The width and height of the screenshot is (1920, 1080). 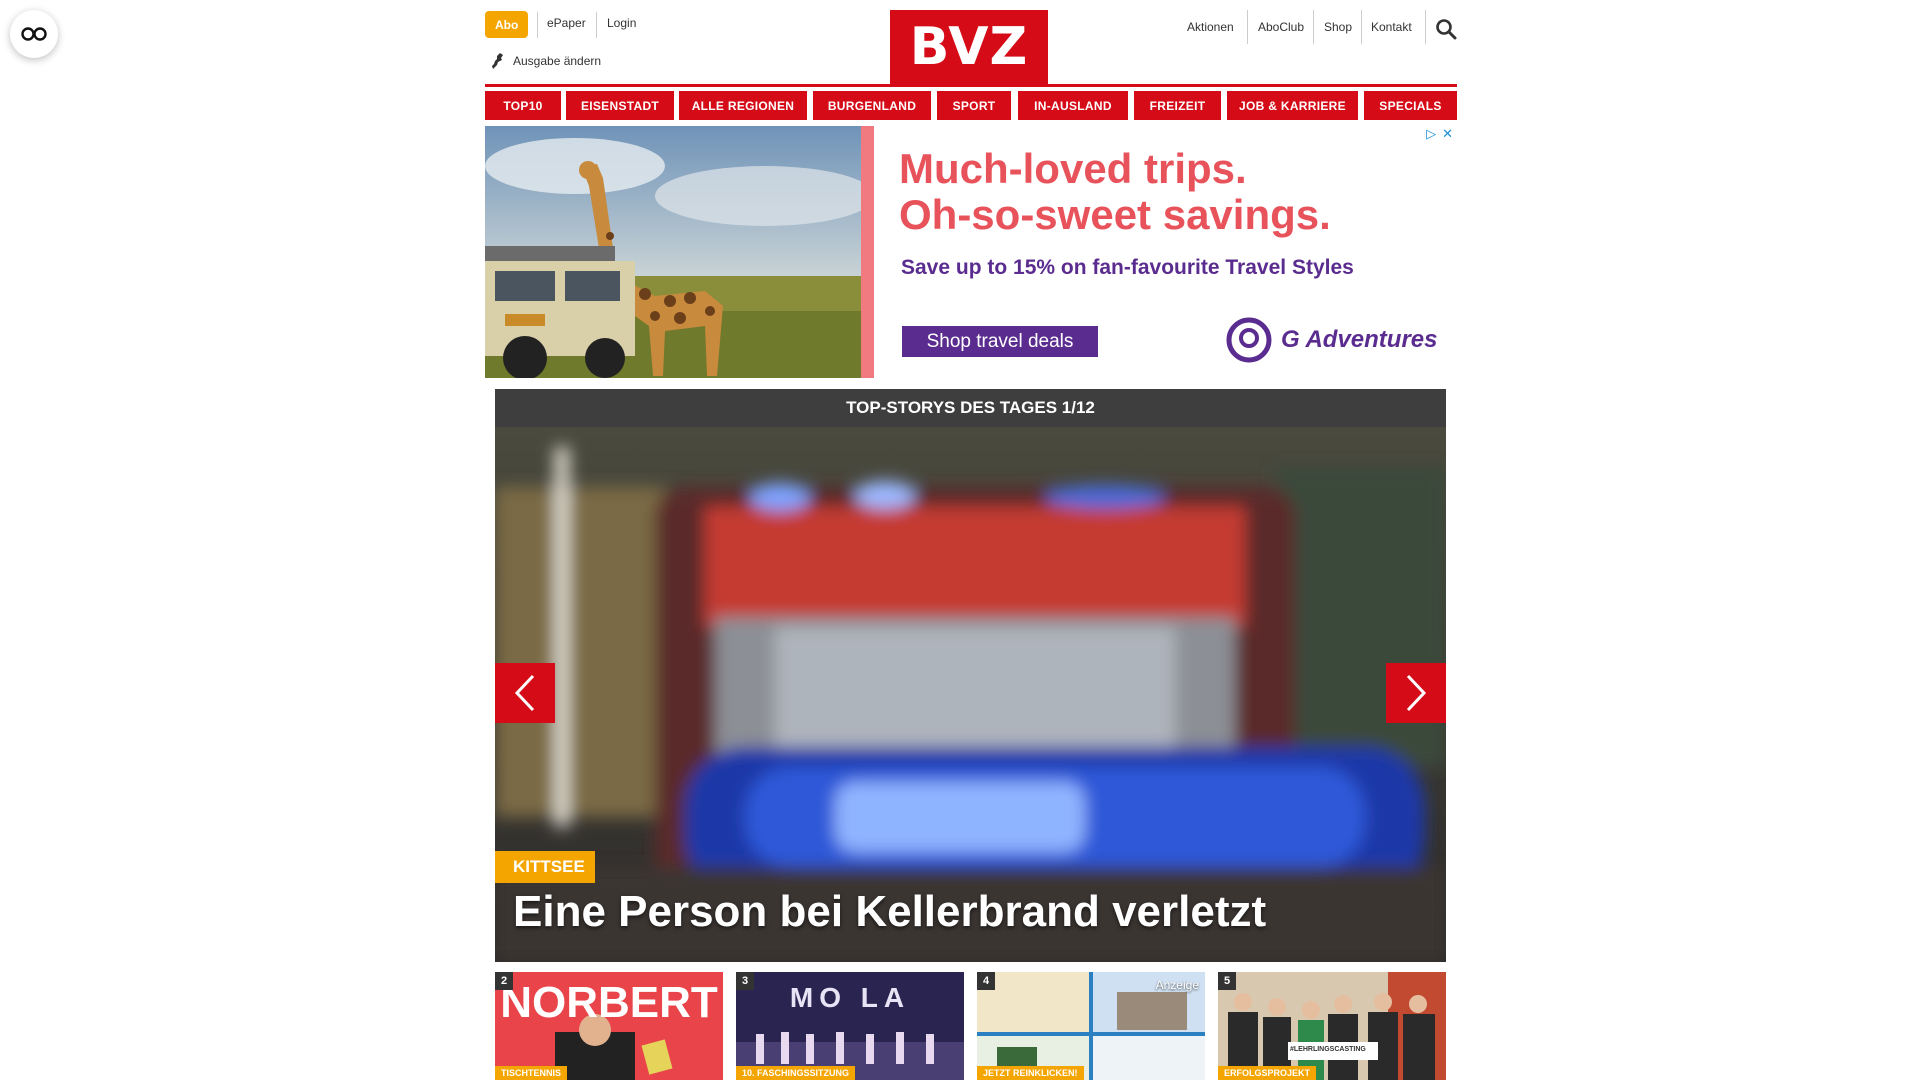 I want to click on epaper-link: ePaper, so click(x=566, y=23).